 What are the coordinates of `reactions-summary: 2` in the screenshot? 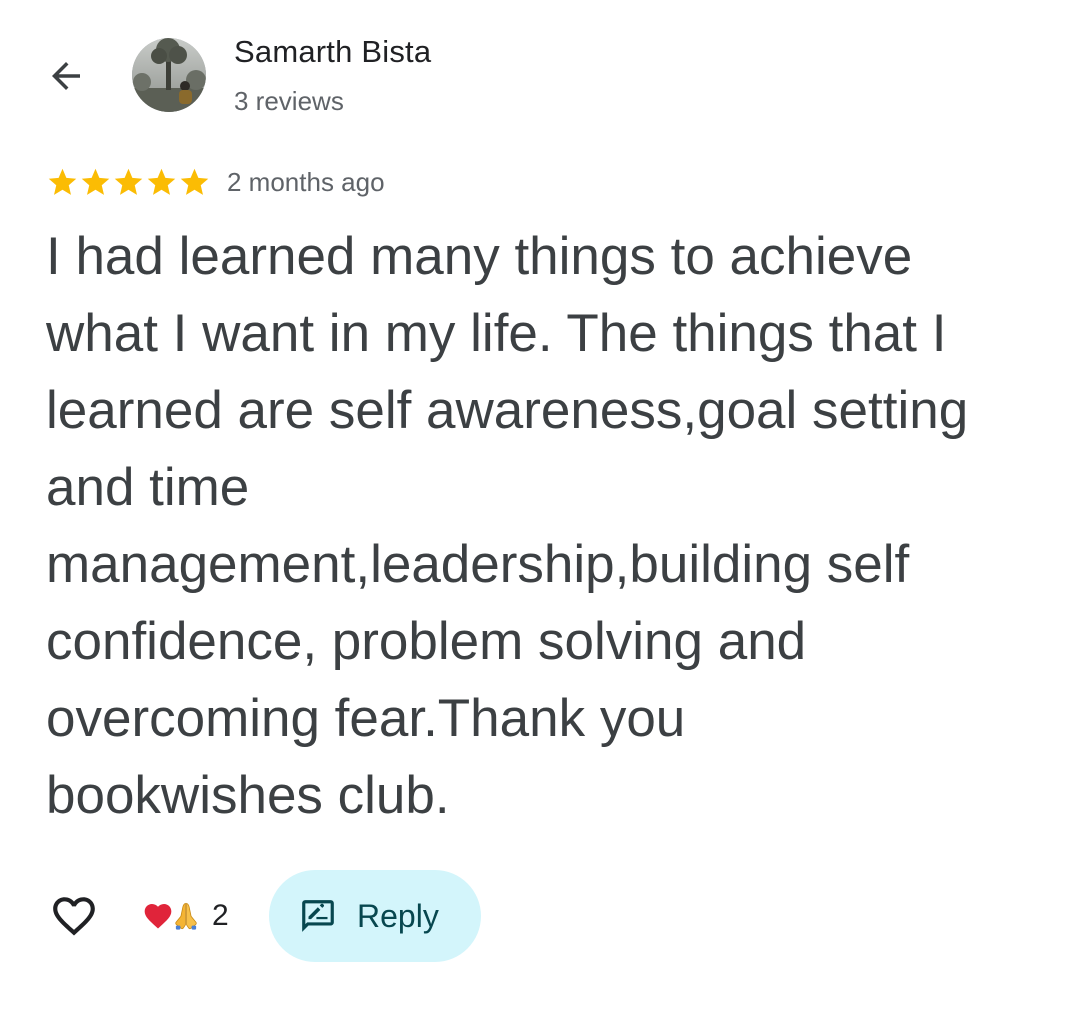 It's located at (185, 916).